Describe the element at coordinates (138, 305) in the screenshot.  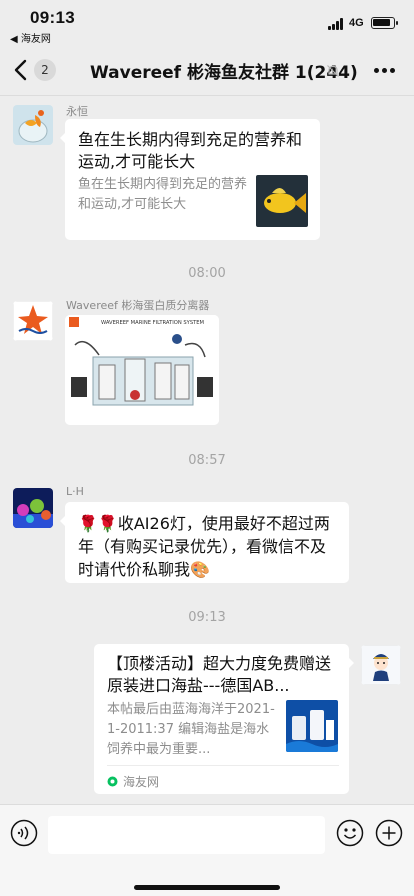
I see `sender-name: Wavereef 彬海蛋白质分离器` at that location.